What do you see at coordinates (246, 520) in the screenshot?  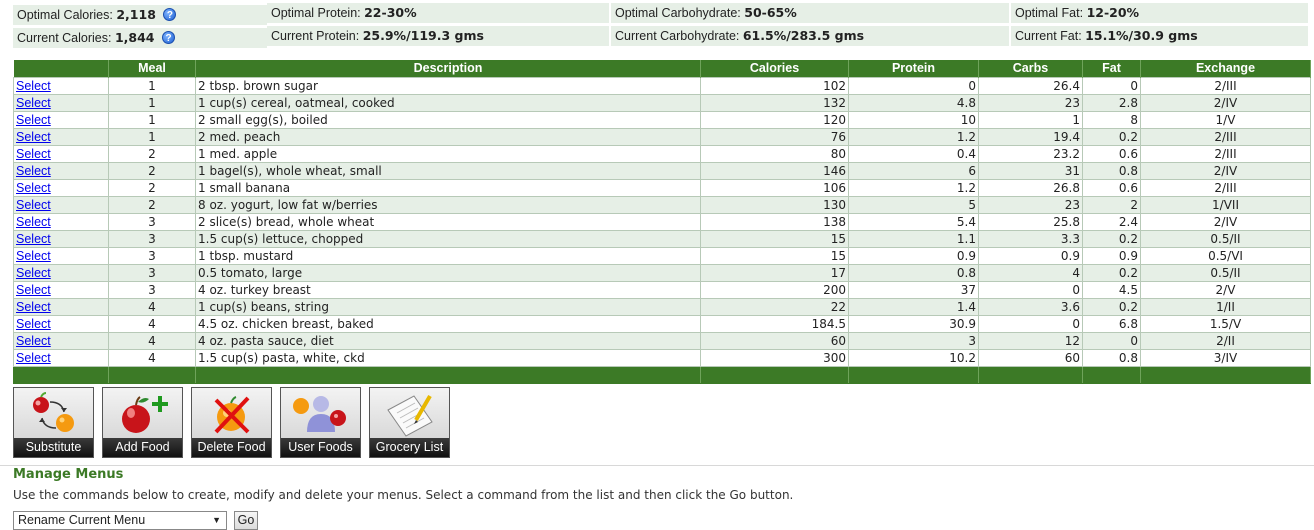 I see `go-button: Go` at bounding box center [246, 520].